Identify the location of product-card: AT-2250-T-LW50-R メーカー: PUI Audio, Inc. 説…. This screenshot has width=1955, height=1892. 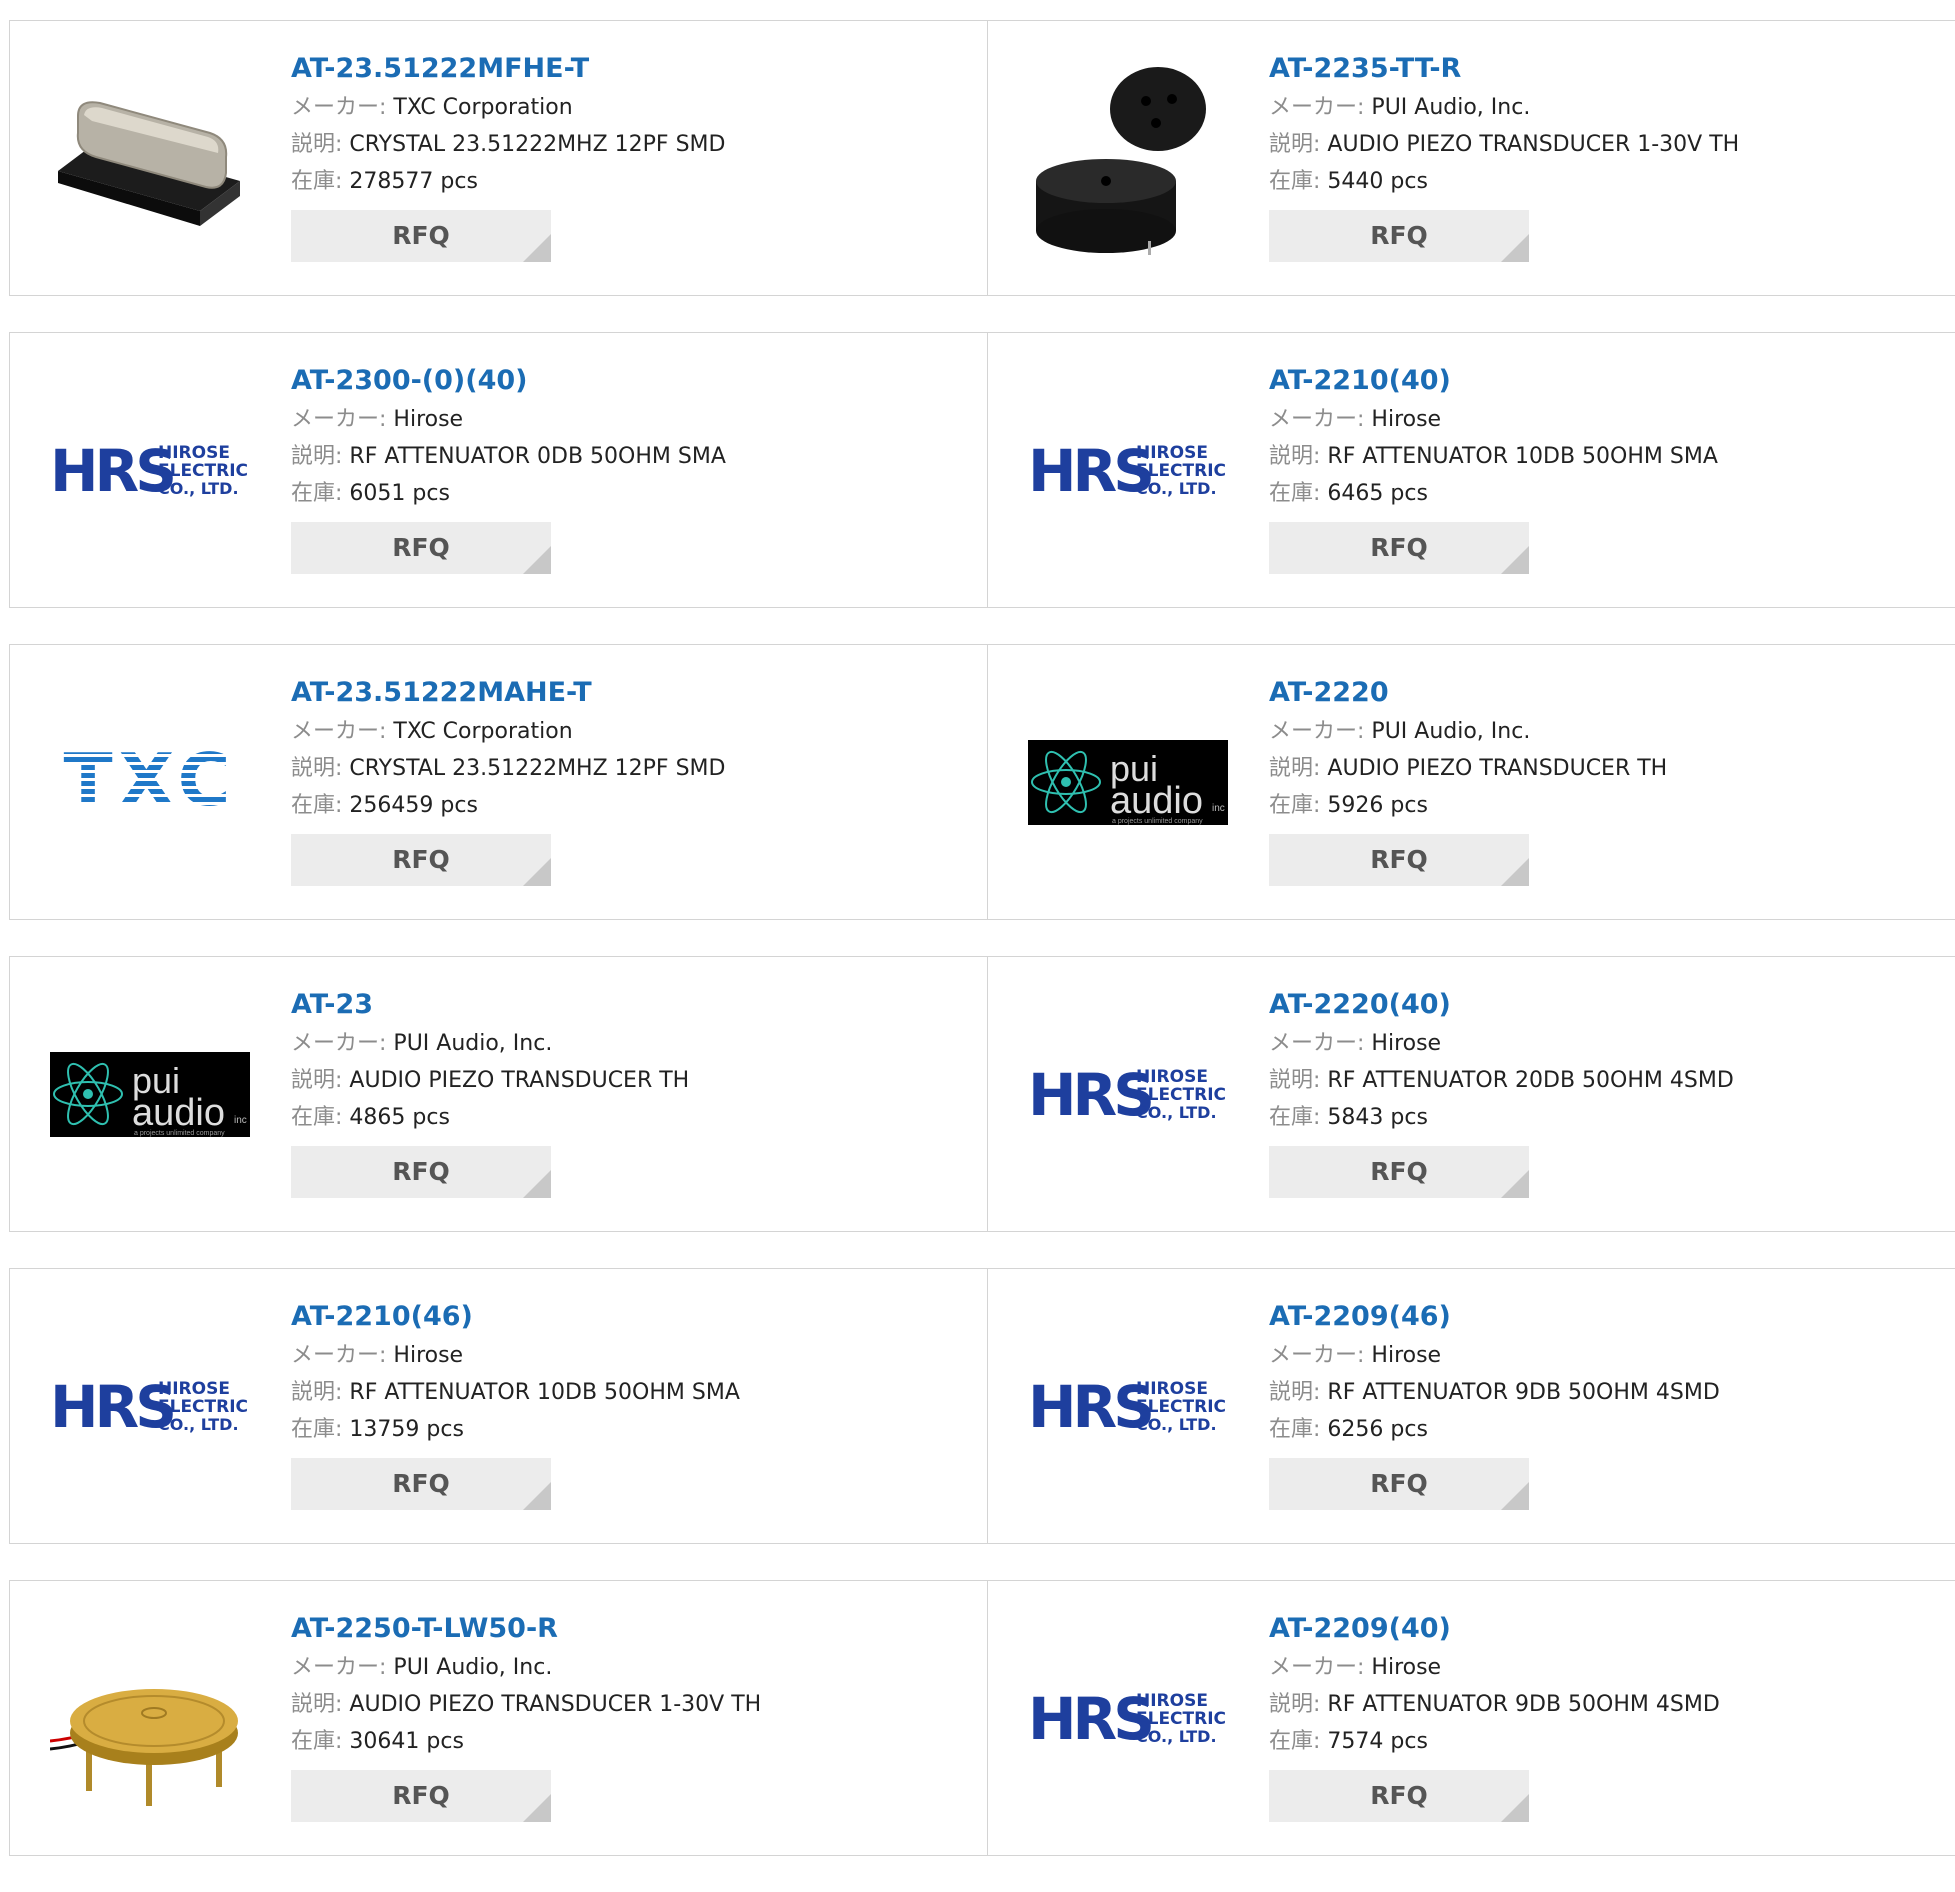
(498, 1718).